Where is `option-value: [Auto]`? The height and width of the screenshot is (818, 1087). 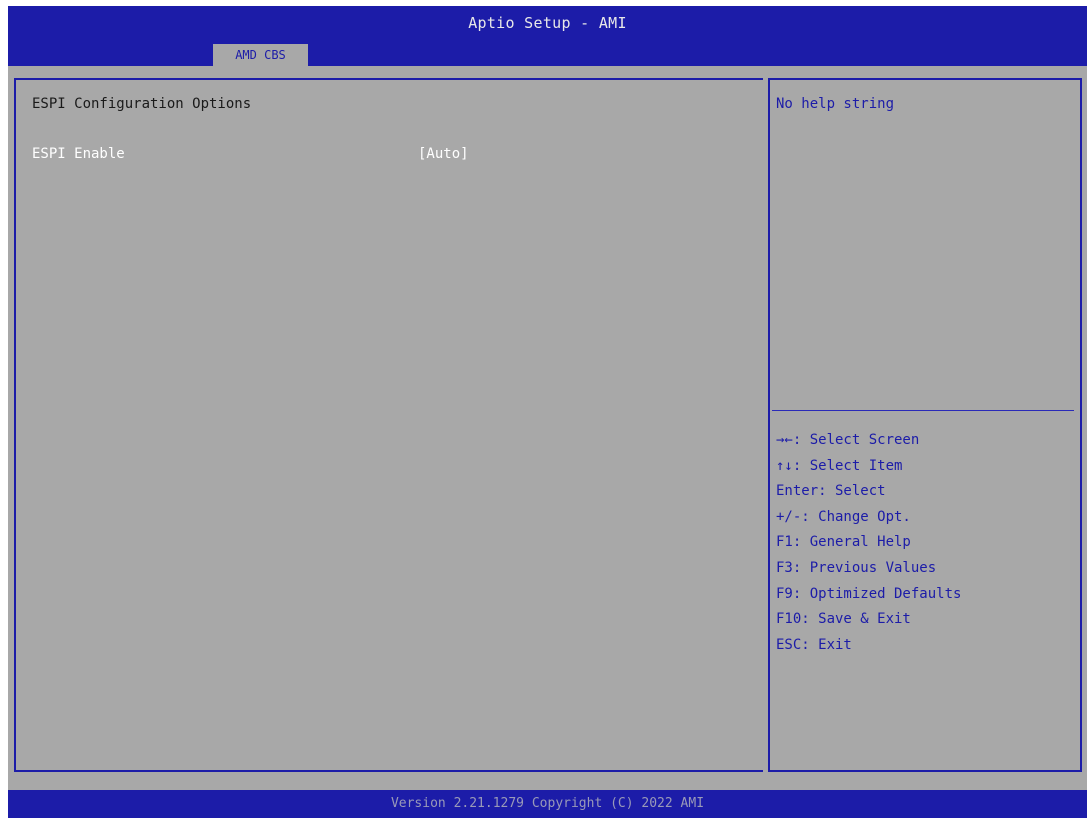 option-value: [Auto] is located at coordinates (443, 154).